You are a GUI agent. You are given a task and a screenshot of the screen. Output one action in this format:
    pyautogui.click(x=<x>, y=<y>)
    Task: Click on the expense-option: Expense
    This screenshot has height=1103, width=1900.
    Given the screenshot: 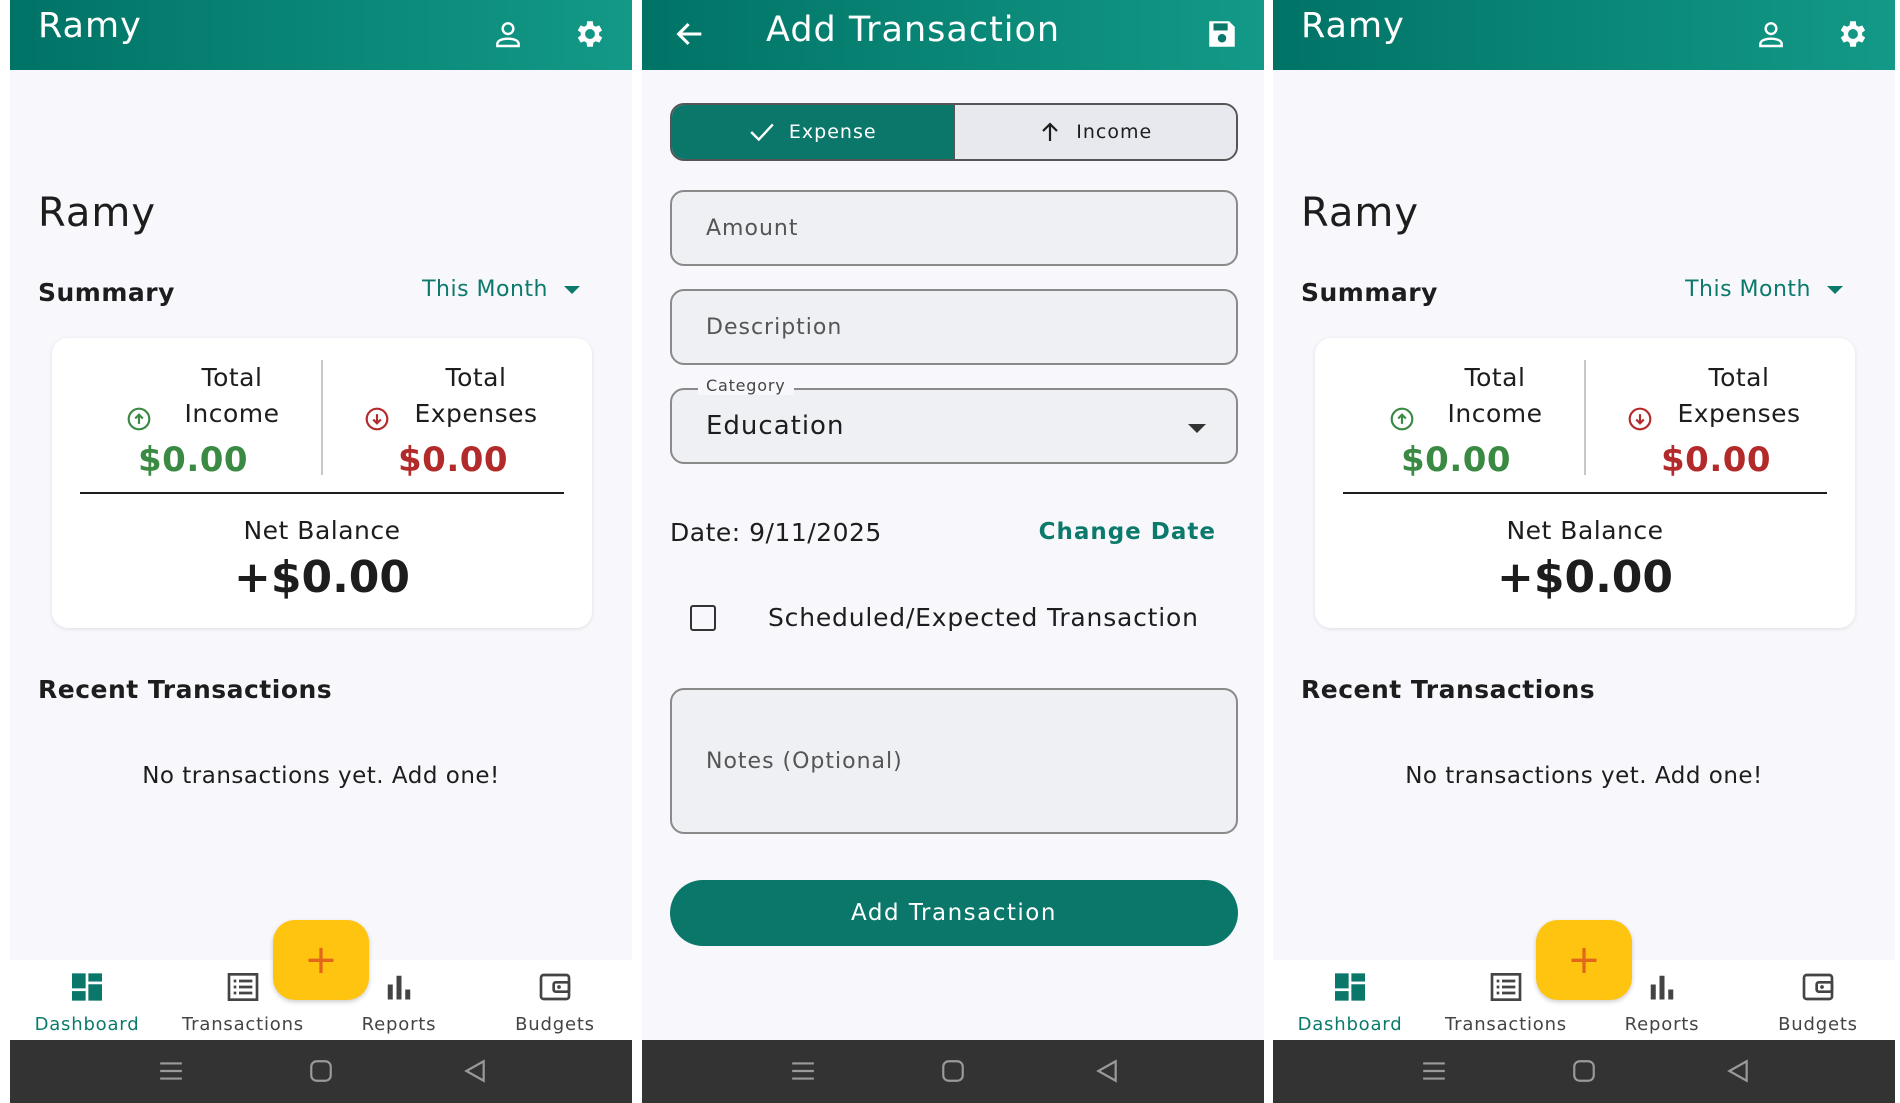 What is the action you would take?
    pyautogui.click(x=813, y=132)
    